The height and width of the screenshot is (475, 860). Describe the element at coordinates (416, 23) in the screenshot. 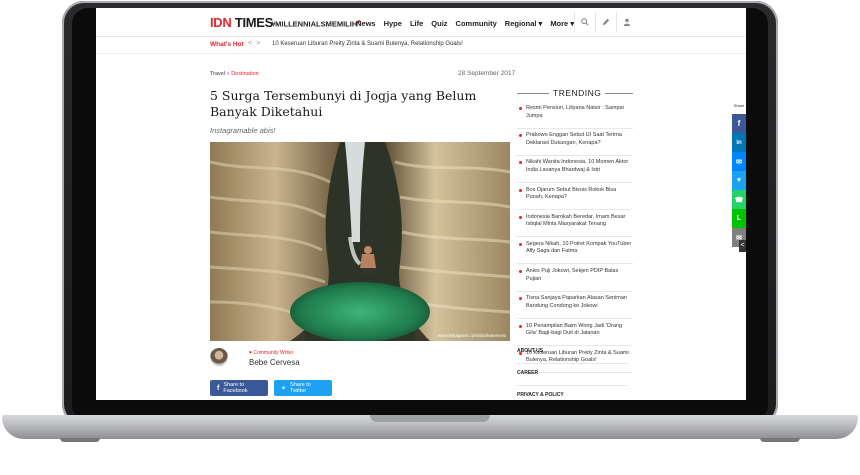

I see `nav-life: Life` at that location.